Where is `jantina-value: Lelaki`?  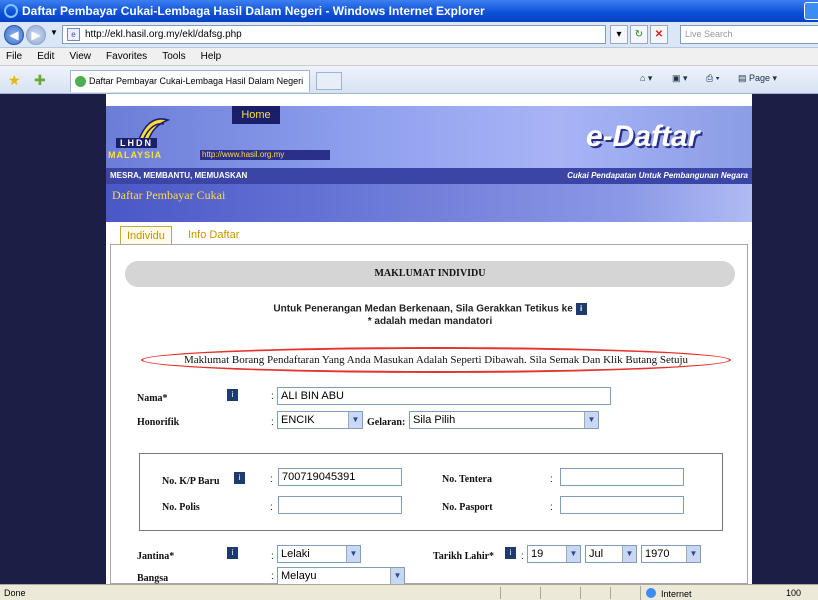
jantina-value: Lelaki is located at coordinates (295, 554).